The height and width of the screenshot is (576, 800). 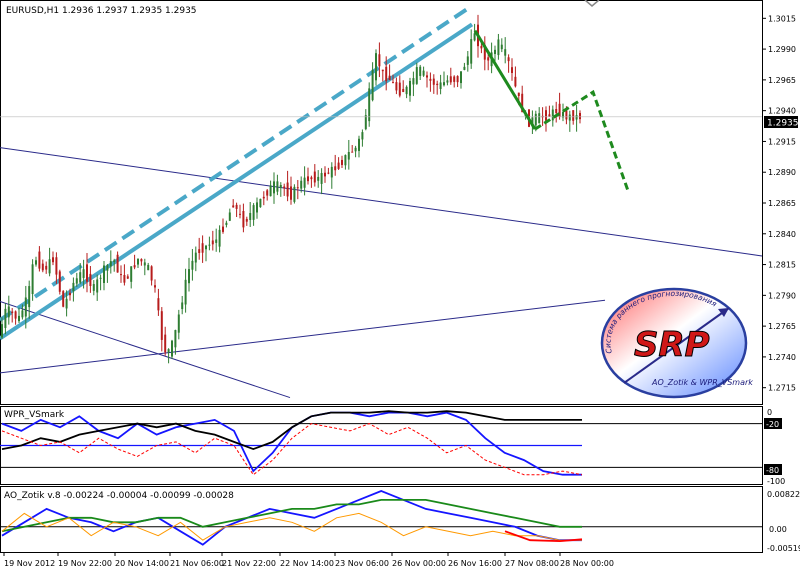 What do you see at coordinates (29, 563) in the screenshot?
I see `time-tick-label: 19 Nov 2012` at bounding box center [29, 563].